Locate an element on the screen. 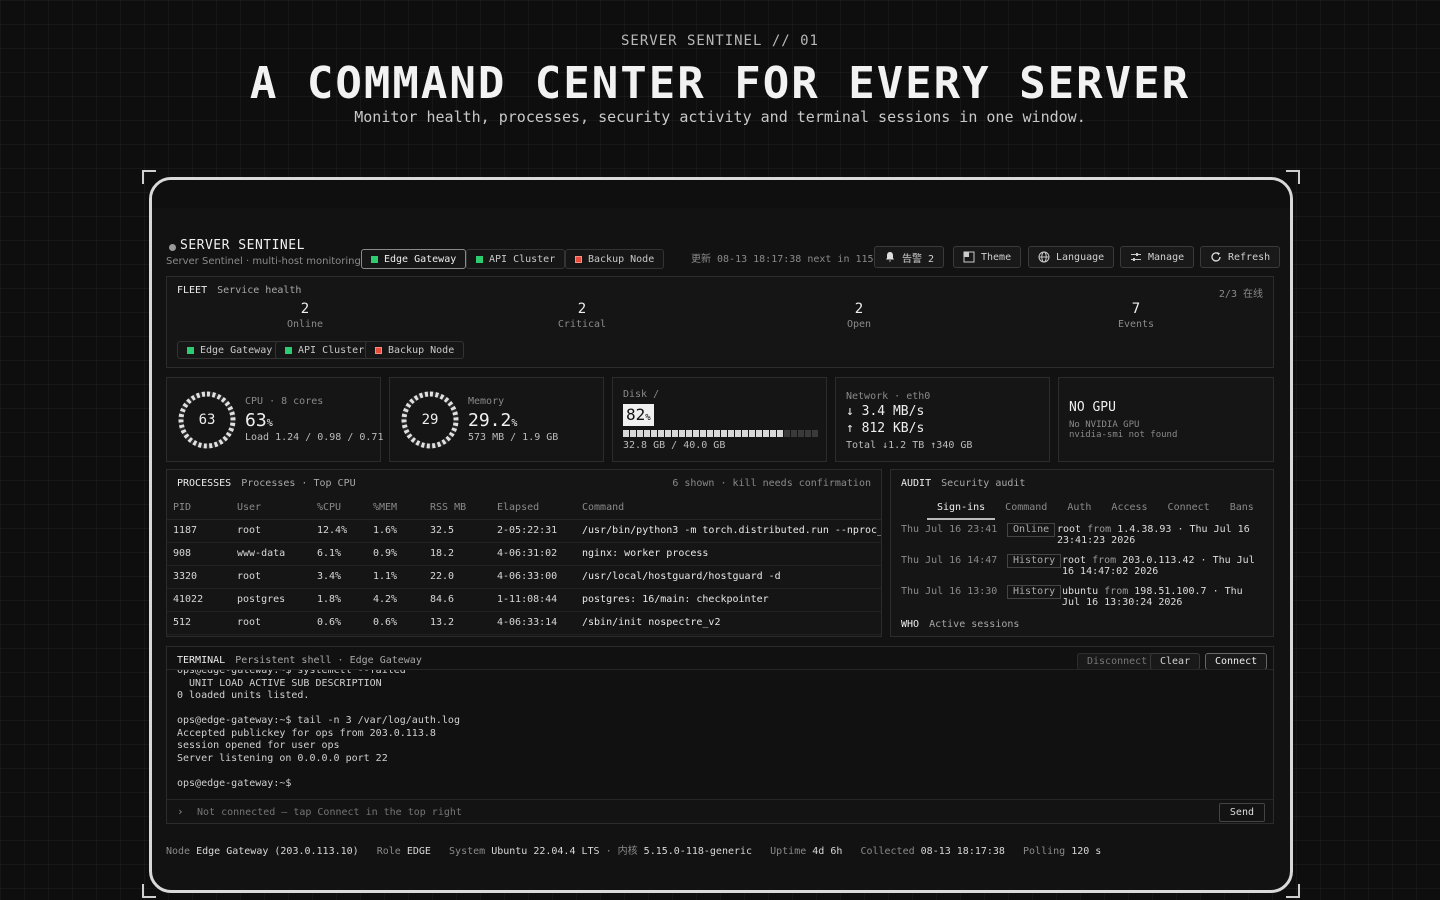  globe-icon is located at coordinates (1044, 257).